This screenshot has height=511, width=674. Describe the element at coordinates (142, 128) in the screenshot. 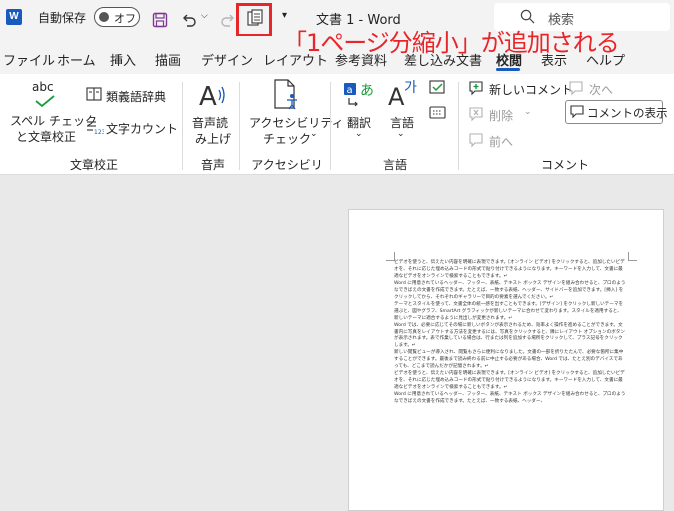

I see `word-count-button: 文字カウント` at that location.